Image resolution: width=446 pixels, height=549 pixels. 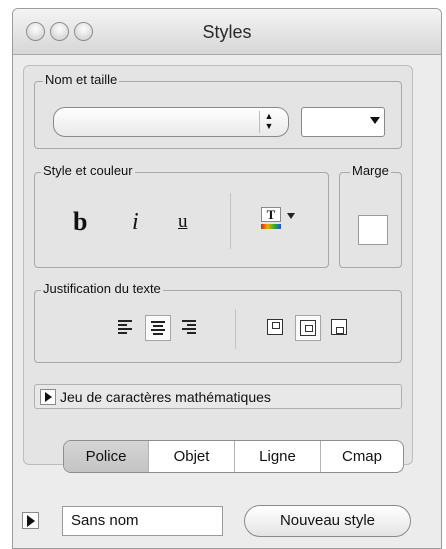 What do you see at coordinates (370, 170) in the screenshot?
I see `margin-legend: Marge` at bounding box center [370, 170].